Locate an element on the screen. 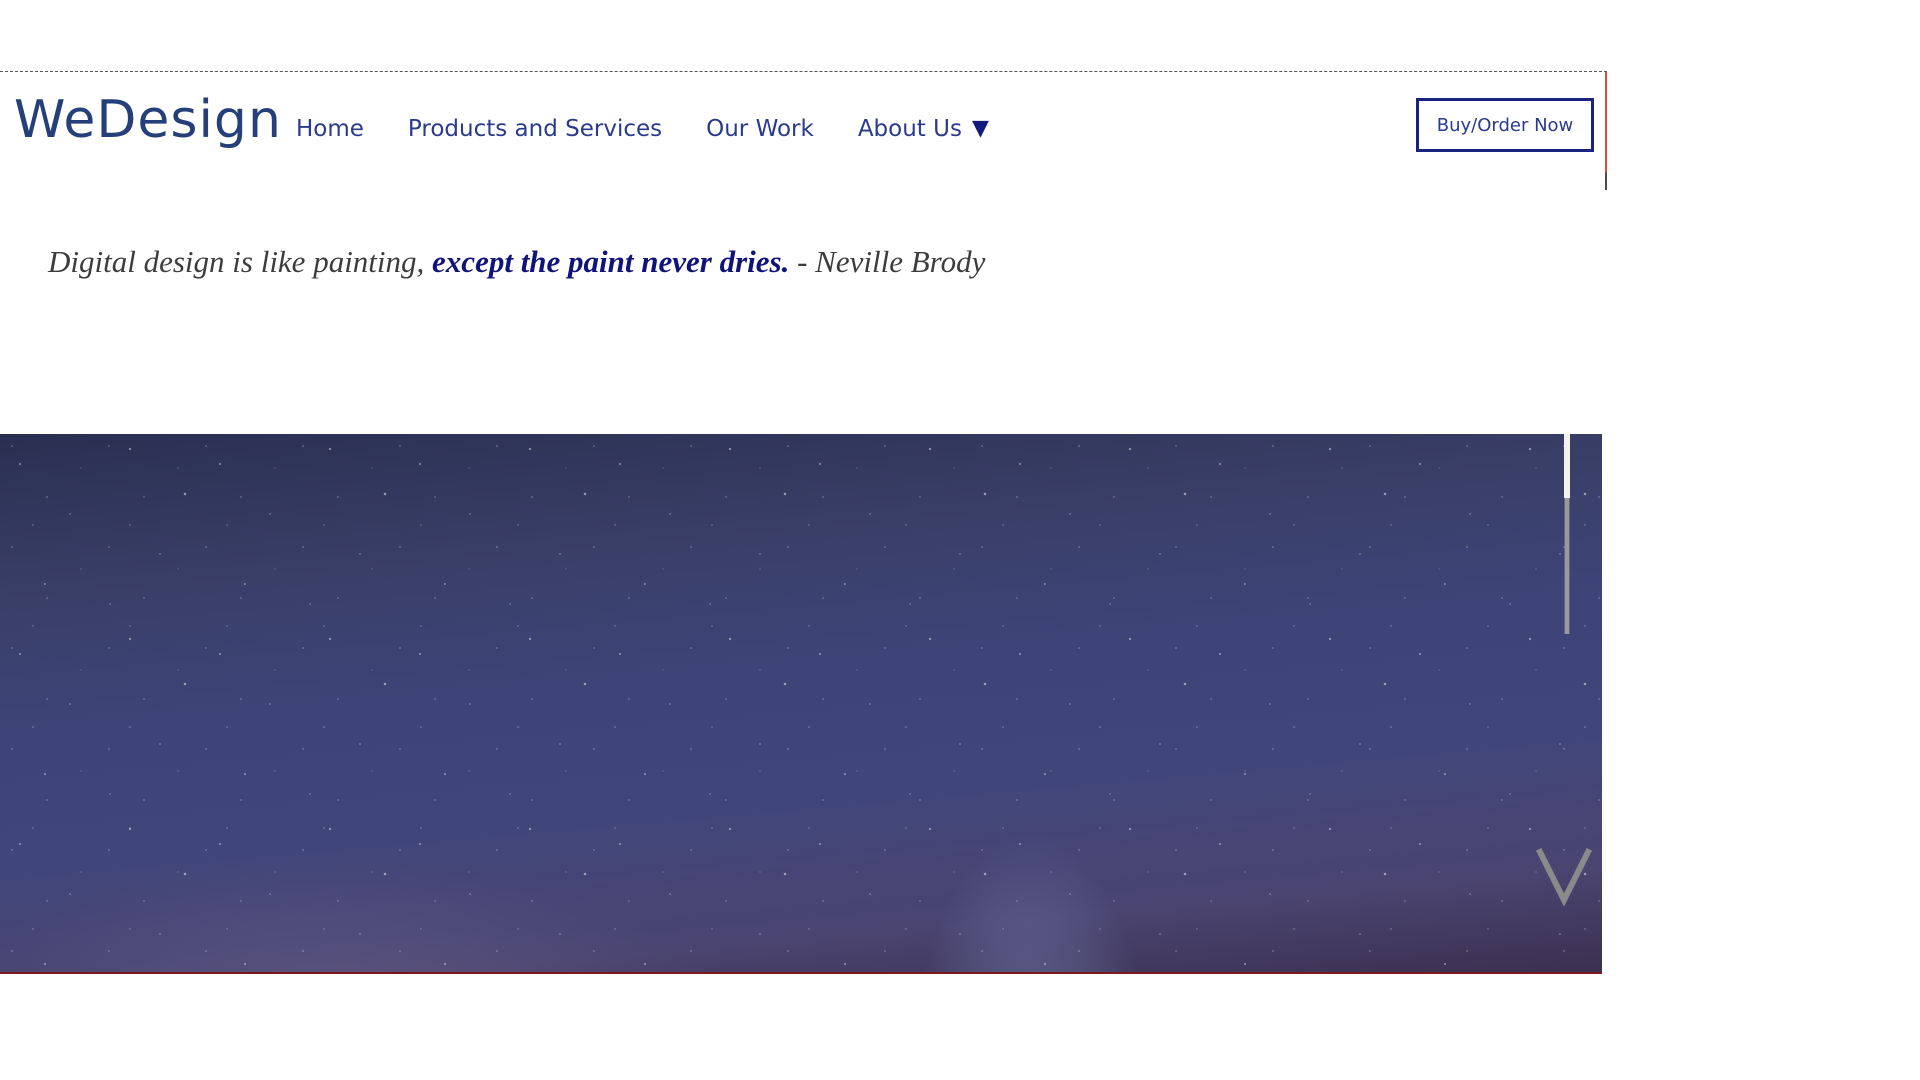  logo: WeDesign is located at coordinates (148, 120).